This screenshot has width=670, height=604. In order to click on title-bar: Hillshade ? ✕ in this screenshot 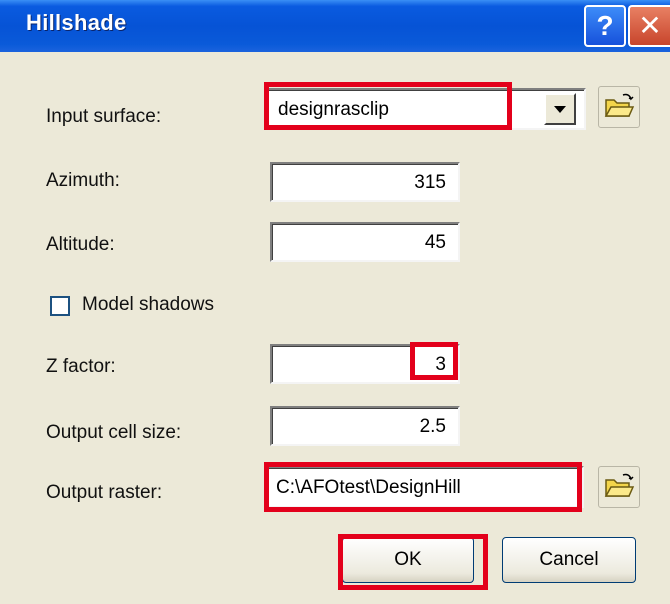, I will do `click(335, 26)`.